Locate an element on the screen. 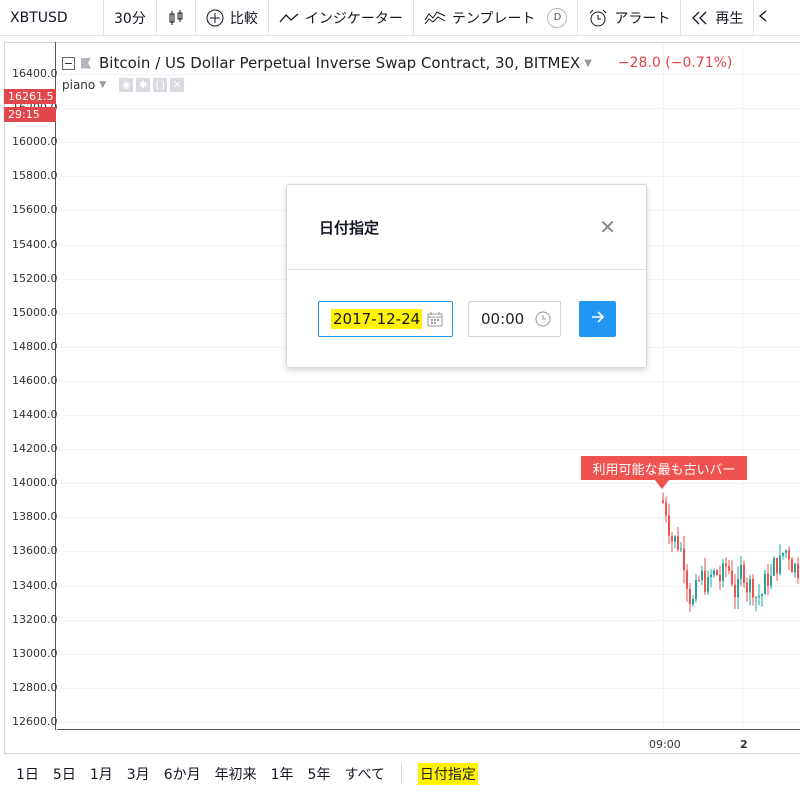 The height and width of the screenshot is (792, 800). price-tick: 16000.0 is located at coordinates (35, 142).